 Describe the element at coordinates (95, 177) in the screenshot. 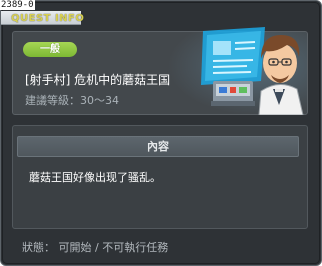

I see `quest-description: 蘑菇王国好像出现了骚乱。` at that location.